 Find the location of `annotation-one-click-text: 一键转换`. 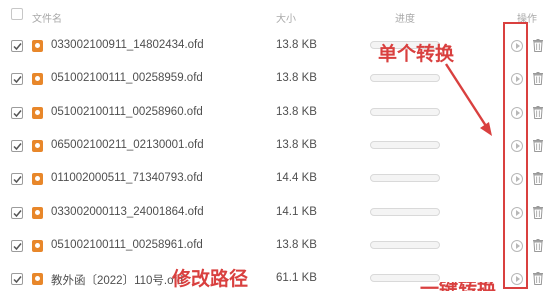

annotation-one-click-text: 一键转换 is located at coordinates (458, 286).